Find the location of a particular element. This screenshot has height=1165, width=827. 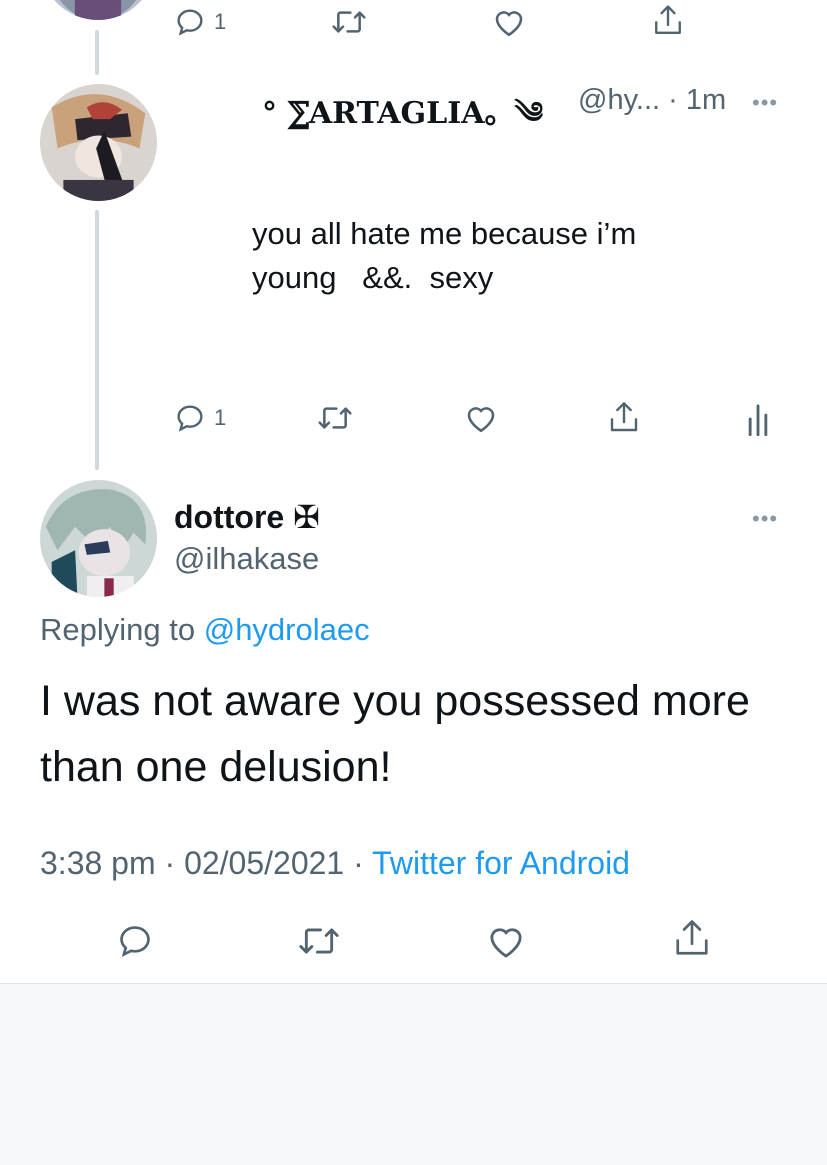

tartaglia-analytics-button is located at coordinates (758, 419).